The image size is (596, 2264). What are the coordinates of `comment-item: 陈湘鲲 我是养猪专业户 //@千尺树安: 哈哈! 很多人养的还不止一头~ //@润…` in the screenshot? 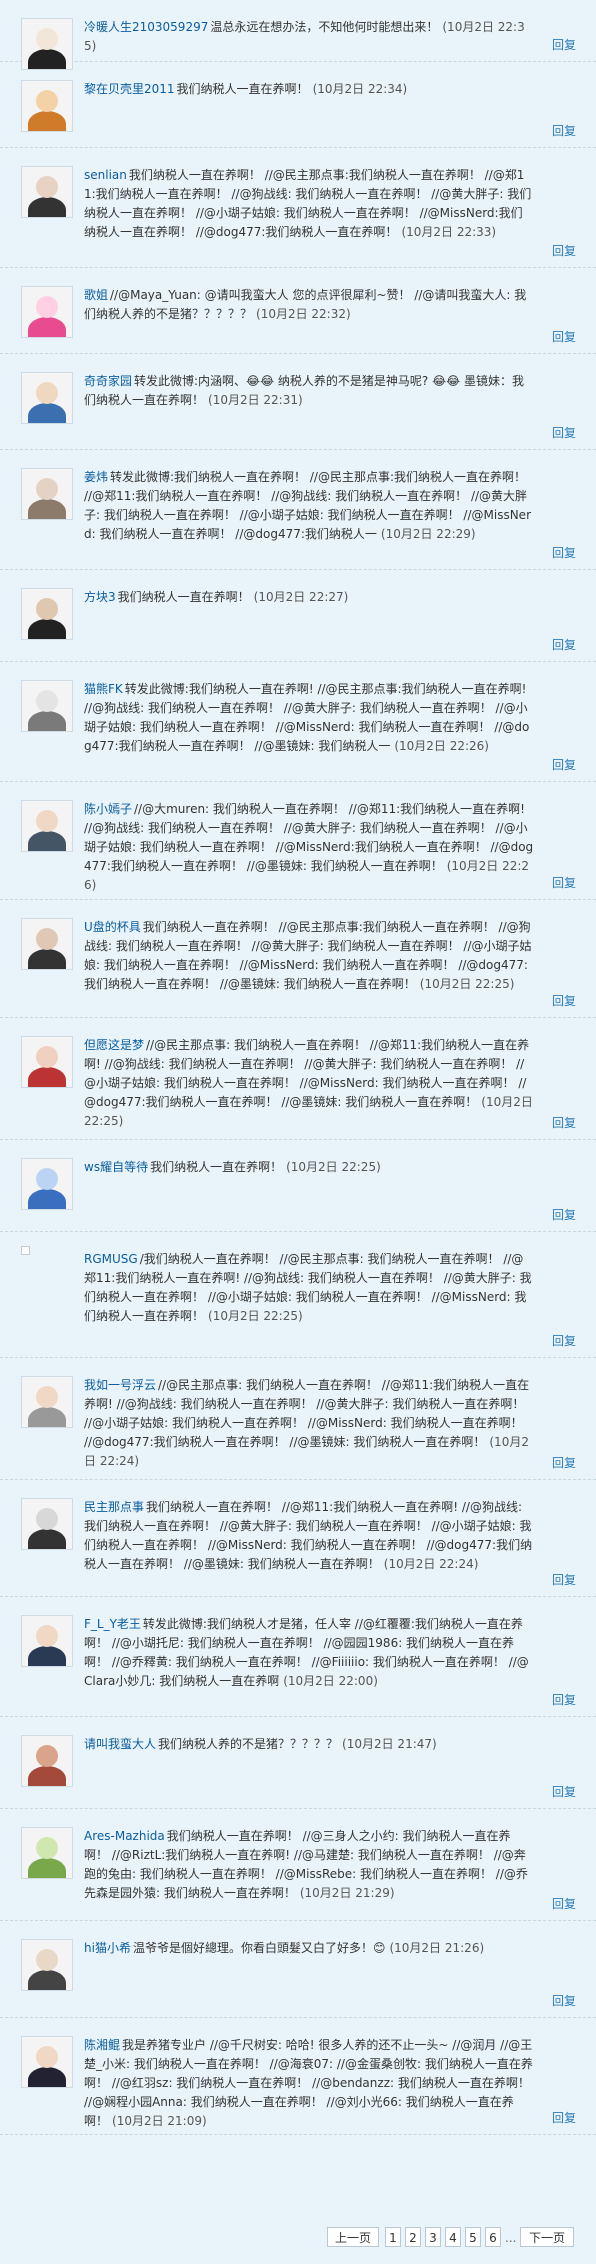 It's located at (298, 2076).